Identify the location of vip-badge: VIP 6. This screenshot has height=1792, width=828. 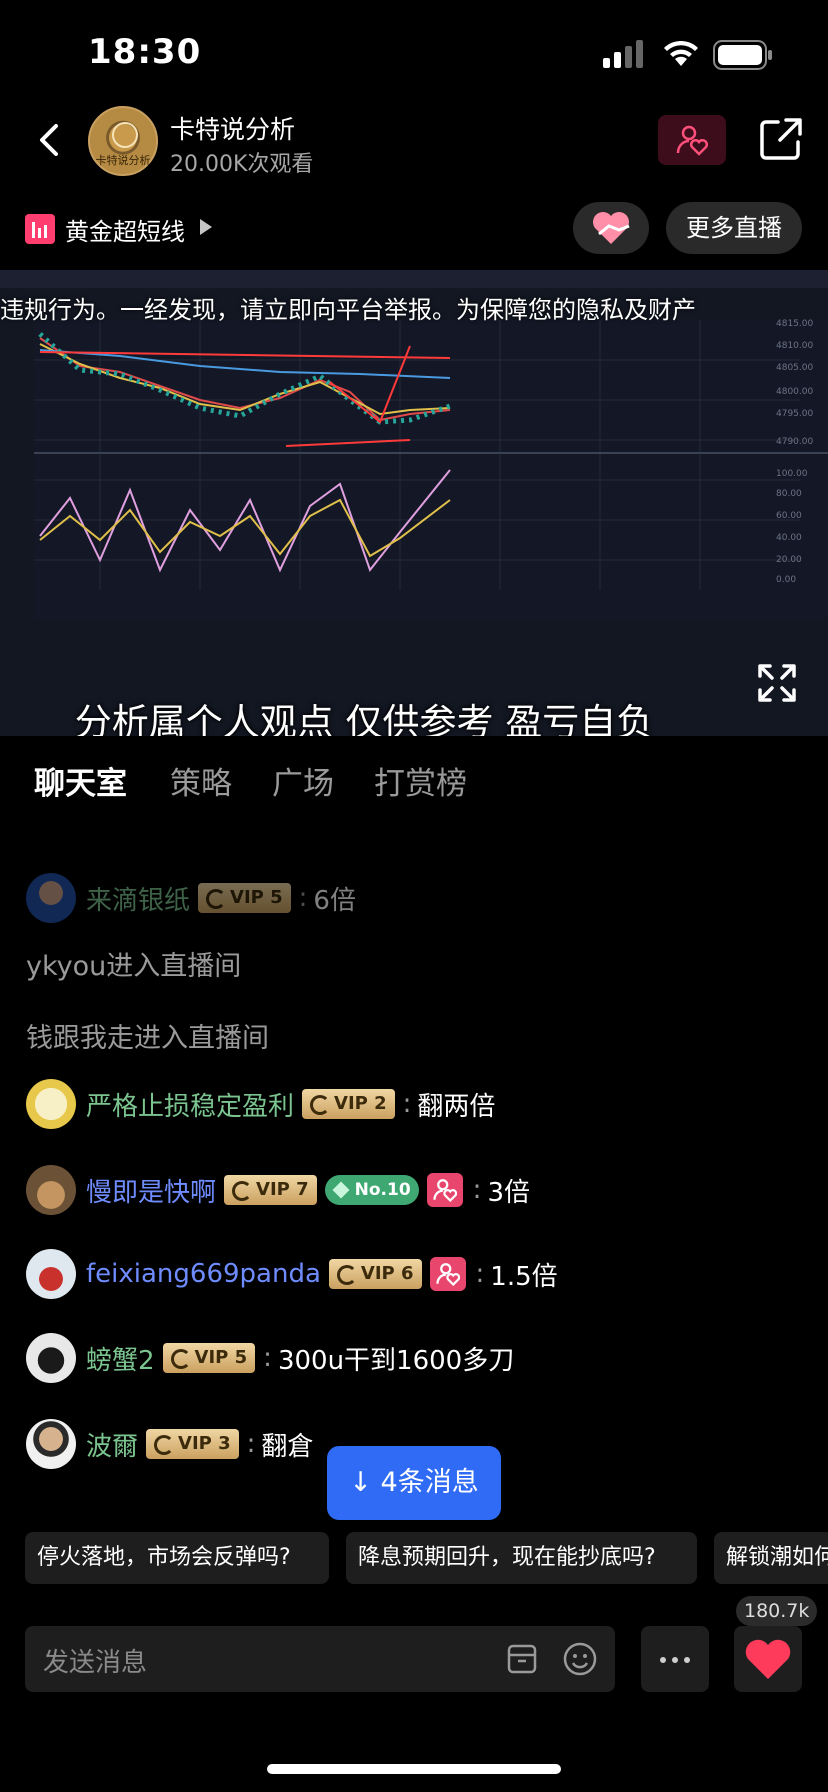
(375, 1274).